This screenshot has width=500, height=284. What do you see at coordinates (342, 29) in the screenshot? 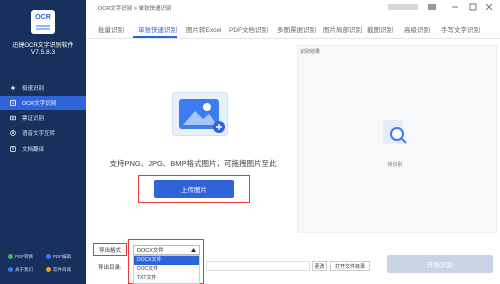
I see `tab-partial-image: 图片局部识别` at bounding box center [342, 29].